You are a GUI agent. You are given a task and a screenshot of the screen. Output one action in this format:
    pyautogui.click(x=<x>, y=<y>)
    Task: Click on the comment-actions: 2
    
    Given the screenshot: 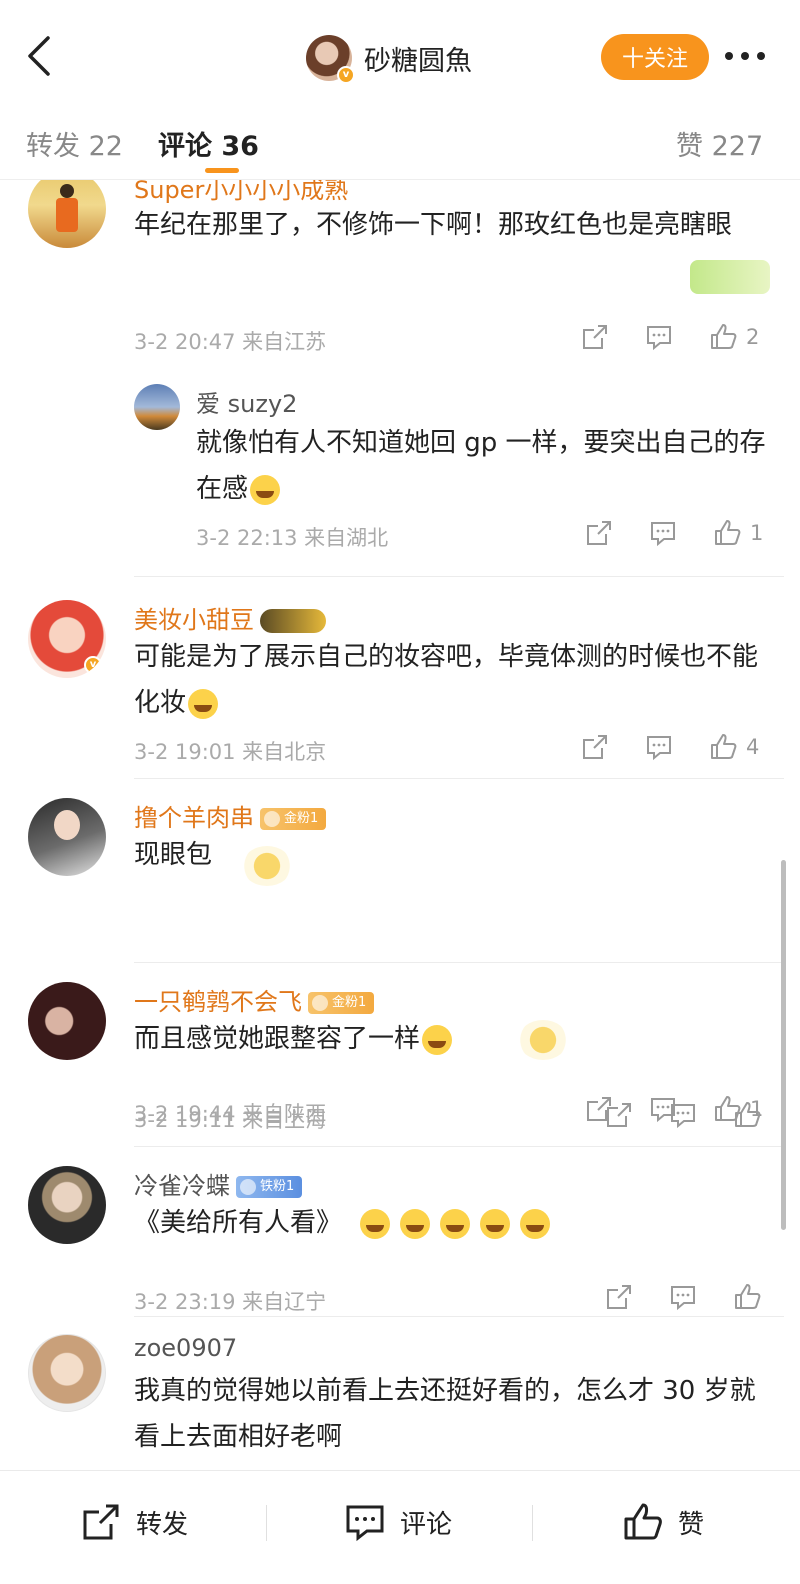 What is the action you would take?
    pyautogui.click(x=669, y=337)
    